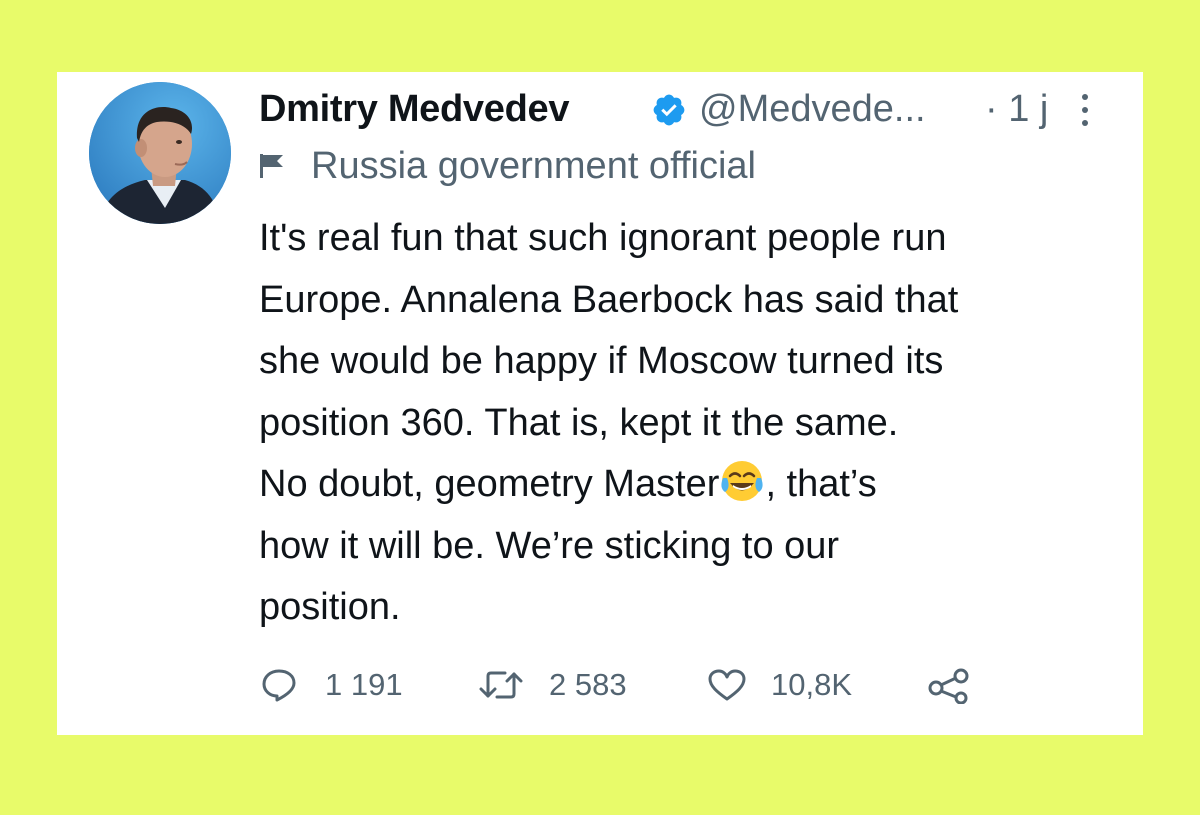 This screenshot has height=815, width=1200. What do you see at coordinates (601, 361) in the screenshot?
I see `tweet-text-line: she would be happy if Moscow turned its` at bounding box center [601, 361].